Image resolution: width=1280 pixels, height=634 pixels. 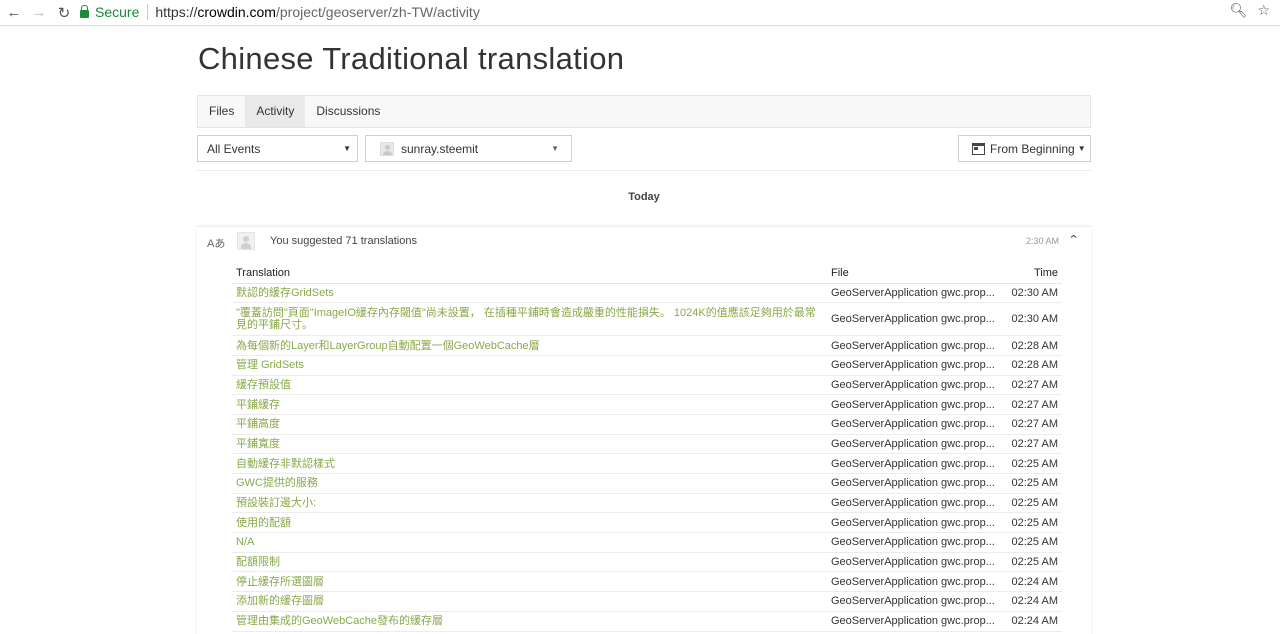 What do you see at coordinates (529, 562) in the screenshot?
I see `translation-link: 配額限制` at bounding box center [529, 562].